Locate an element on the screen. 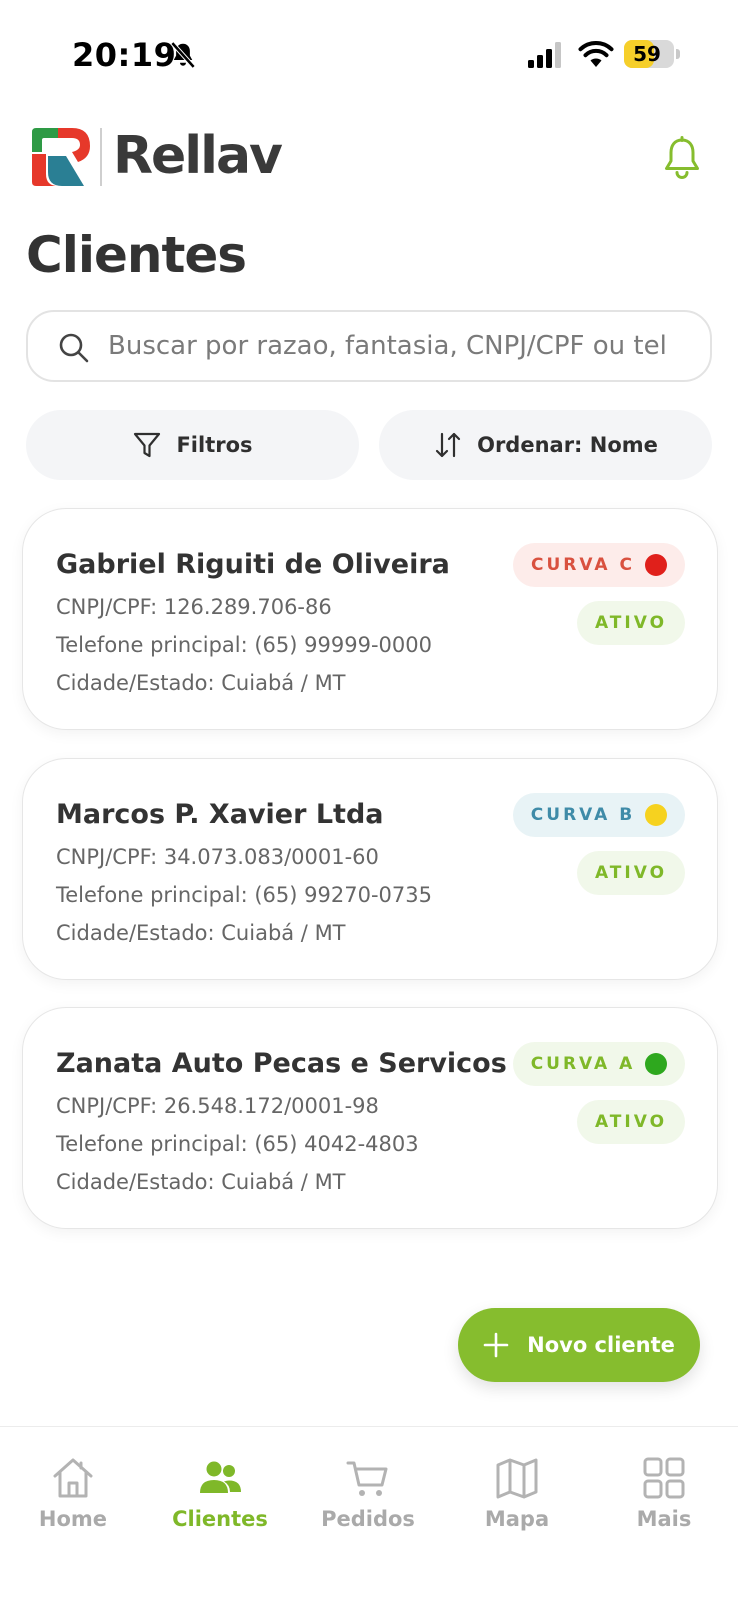 The width and height of the screenshot is (738, 1600). battery-indicator: 59 is located at coordinates (649, 54).